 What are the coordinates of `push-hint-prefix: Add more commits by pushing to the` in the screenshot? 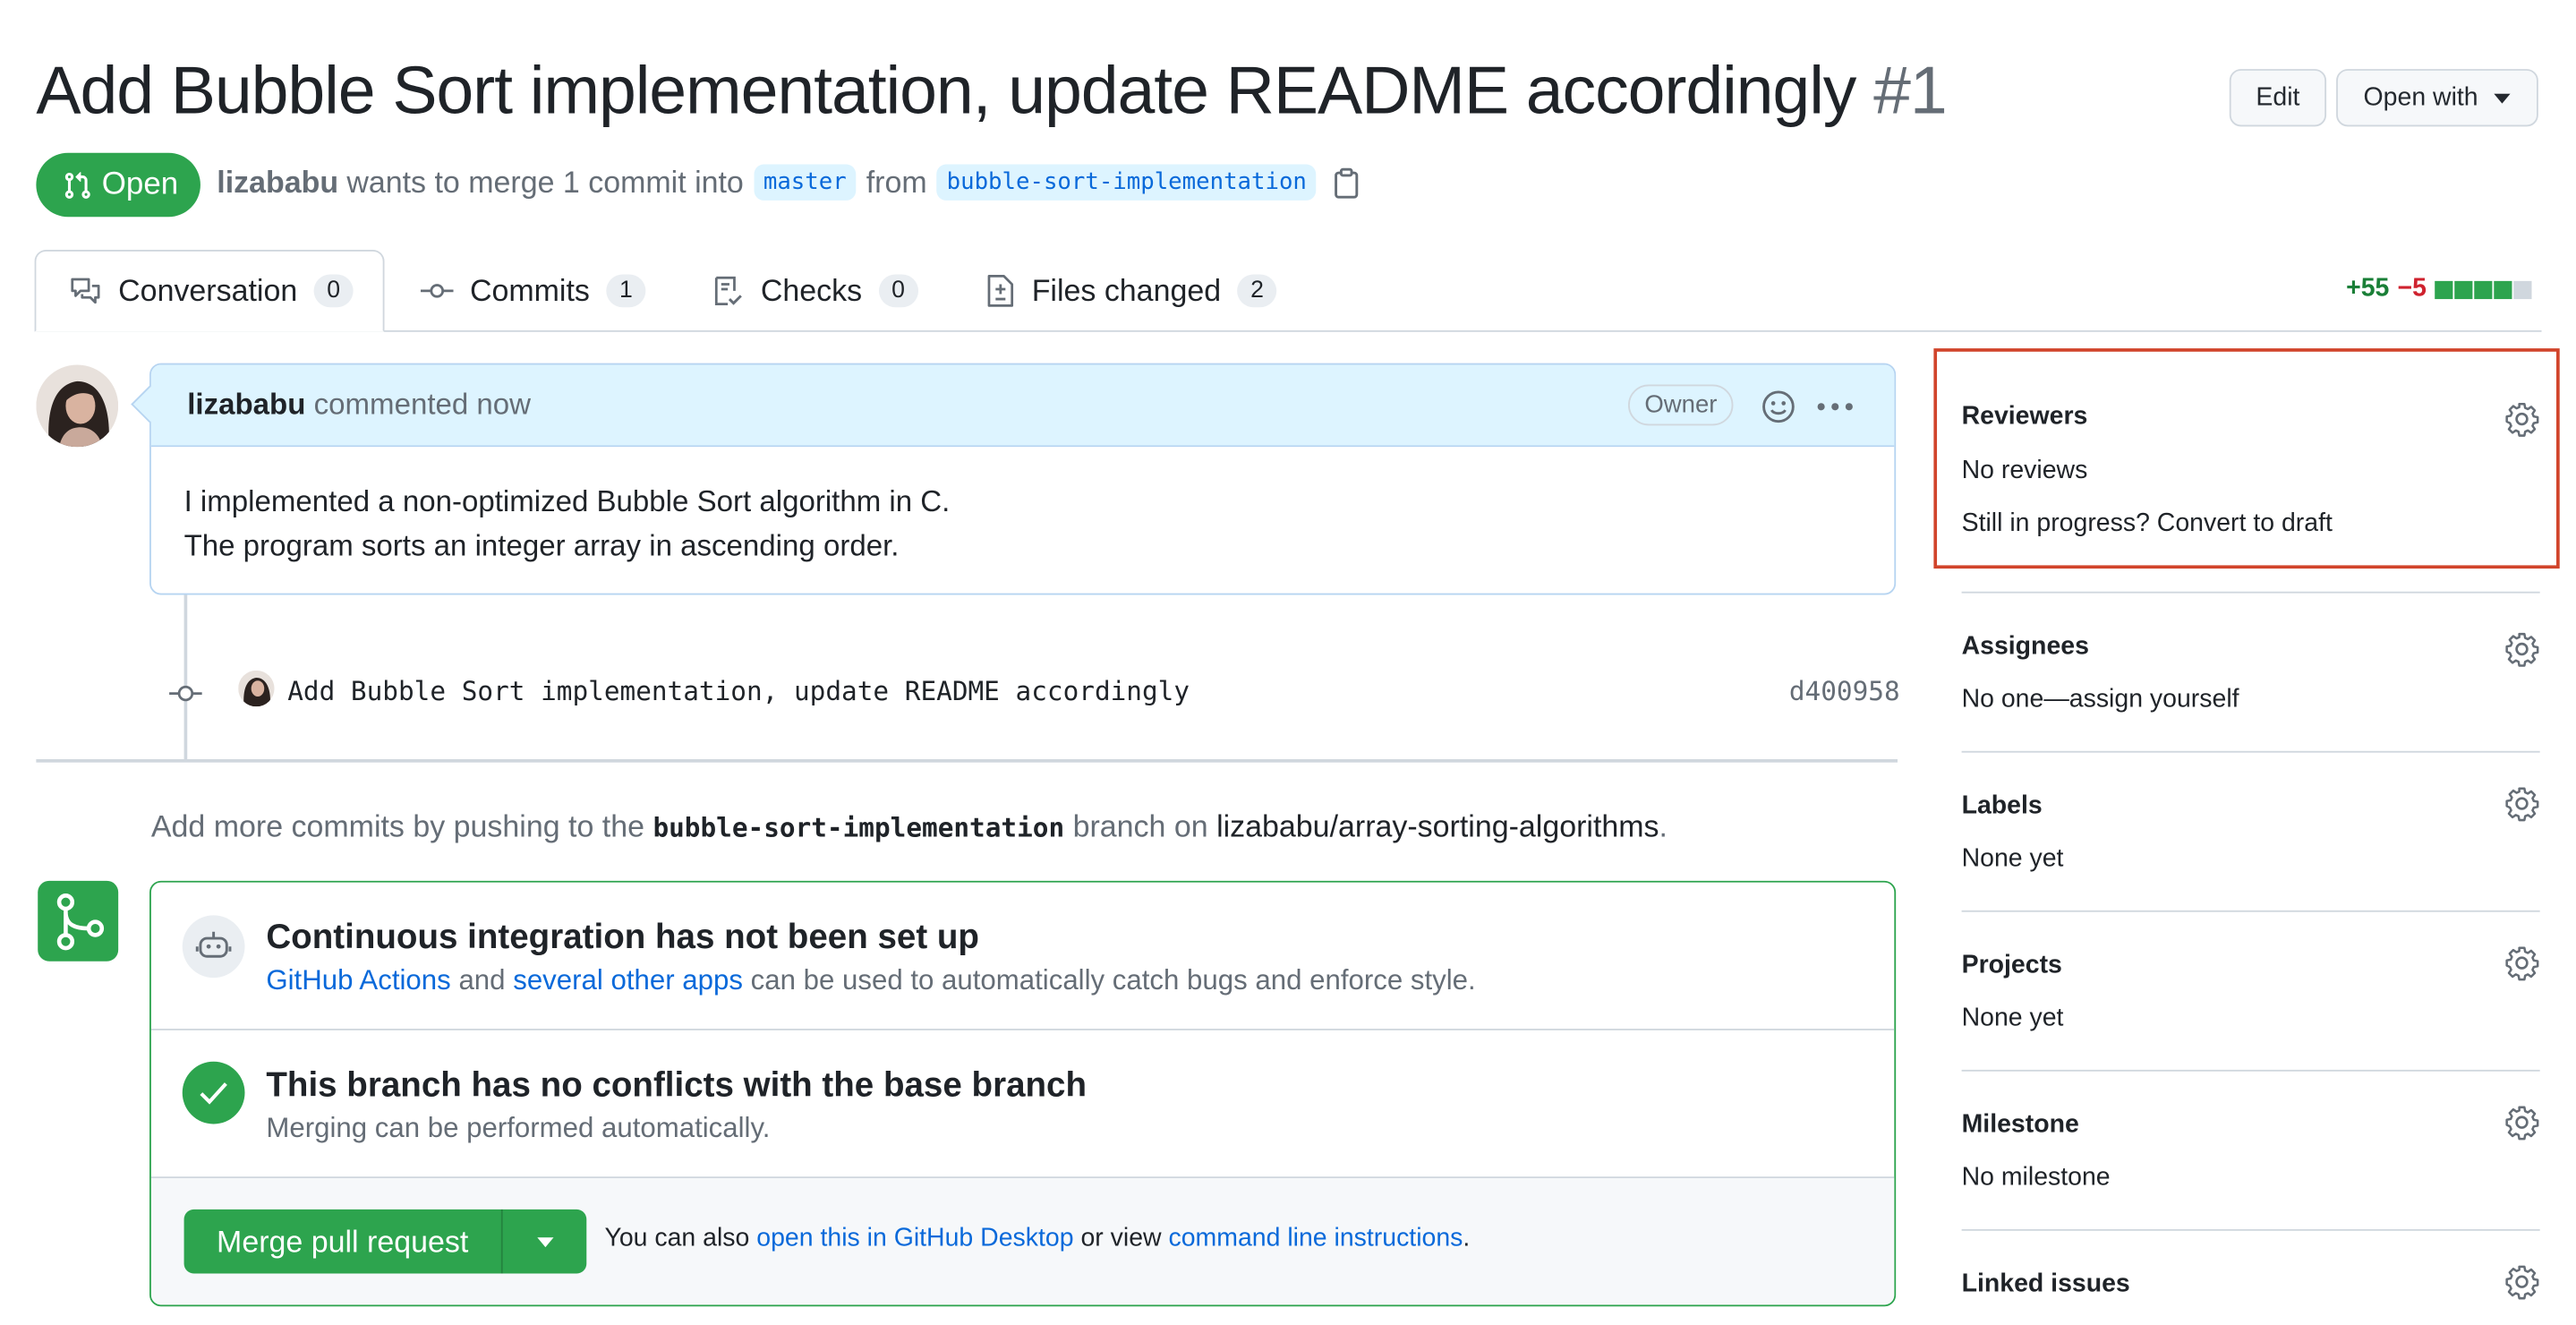 It's located at (397, 825).